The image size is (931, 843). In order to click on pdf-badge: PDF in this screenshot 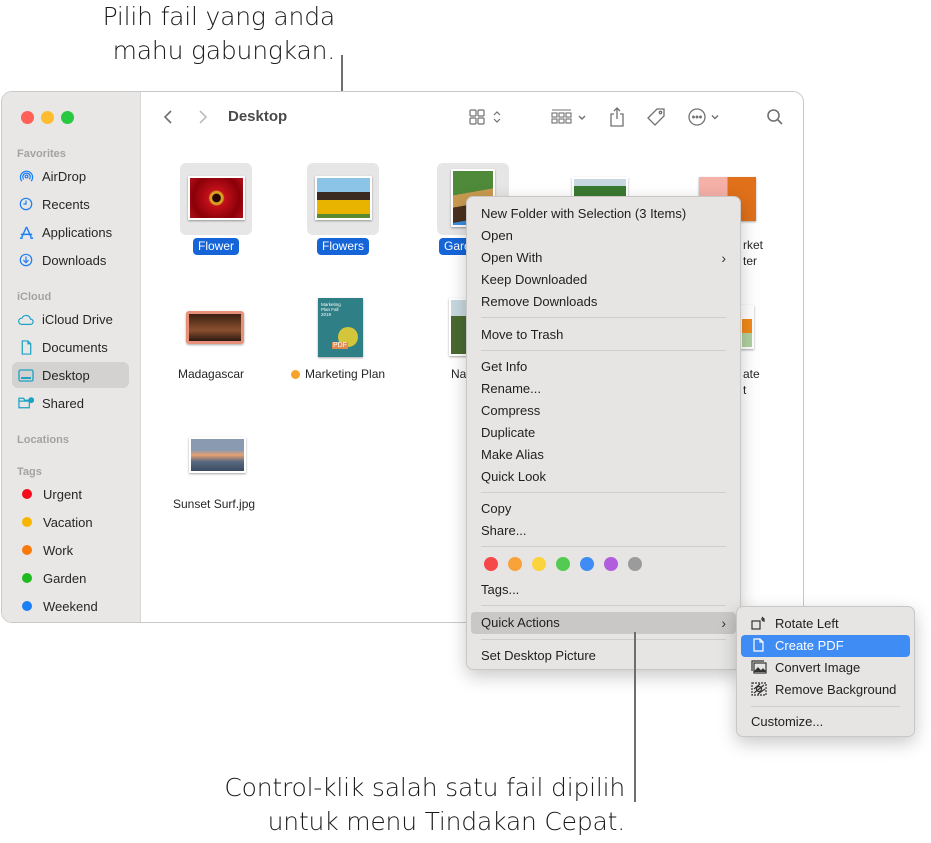, I will do `click(340, 345)`.